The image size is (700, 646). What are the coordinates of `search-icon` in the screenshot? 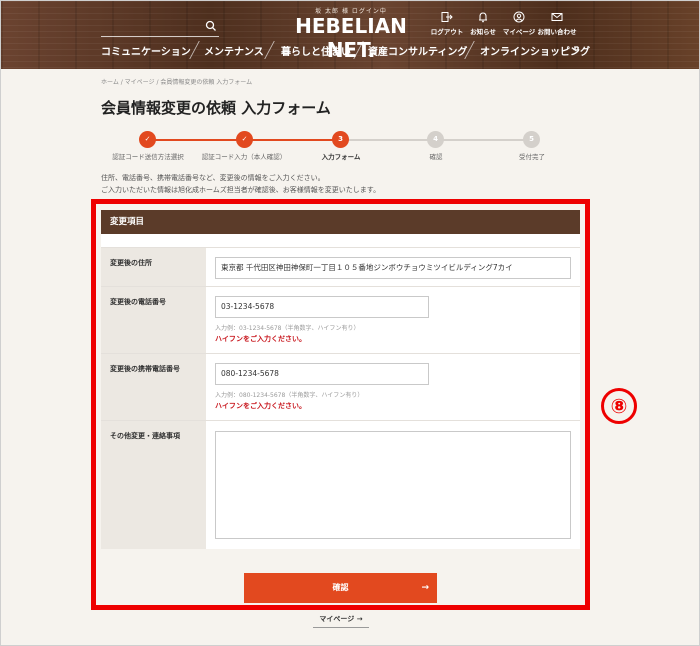 It's located at (211, 26).